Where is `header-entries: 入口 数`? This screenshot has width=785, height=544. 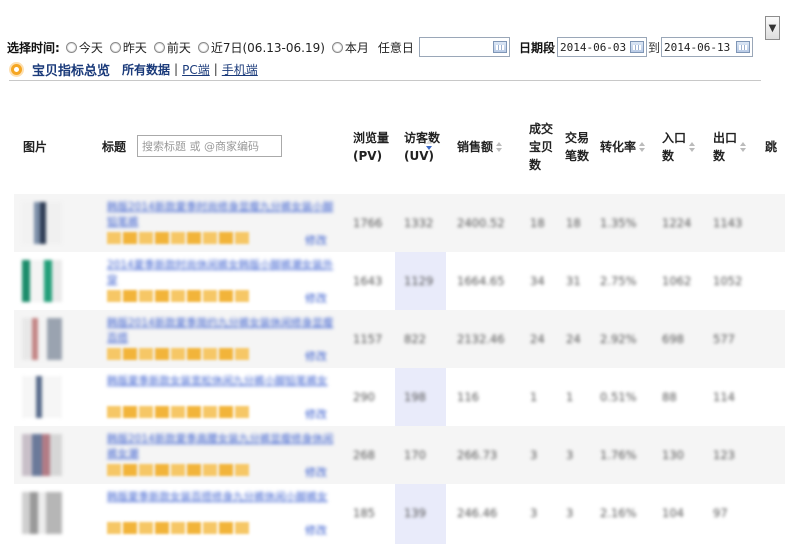
header-entries: 入口 数 is located at coordinates (679, 147).